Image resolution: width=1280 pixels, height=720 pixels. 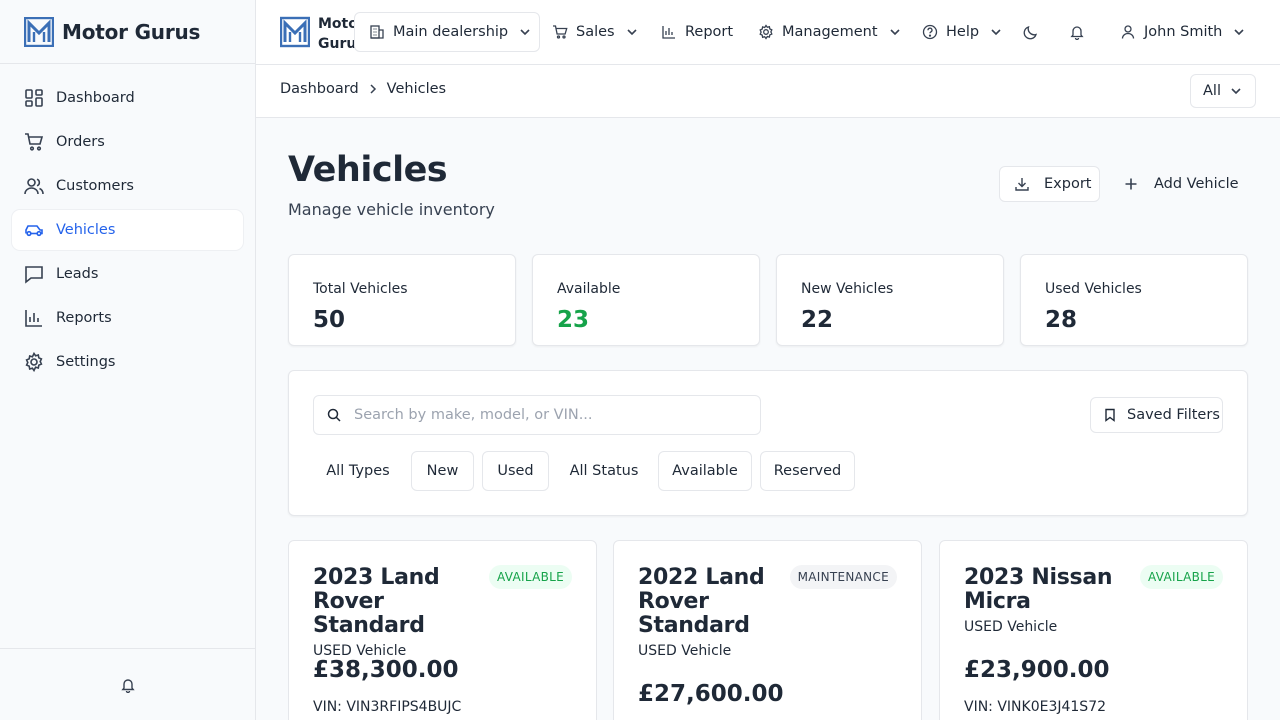 I want to click on add-vehicle-label: Add Vehicle, so click(x=1196, y=184).